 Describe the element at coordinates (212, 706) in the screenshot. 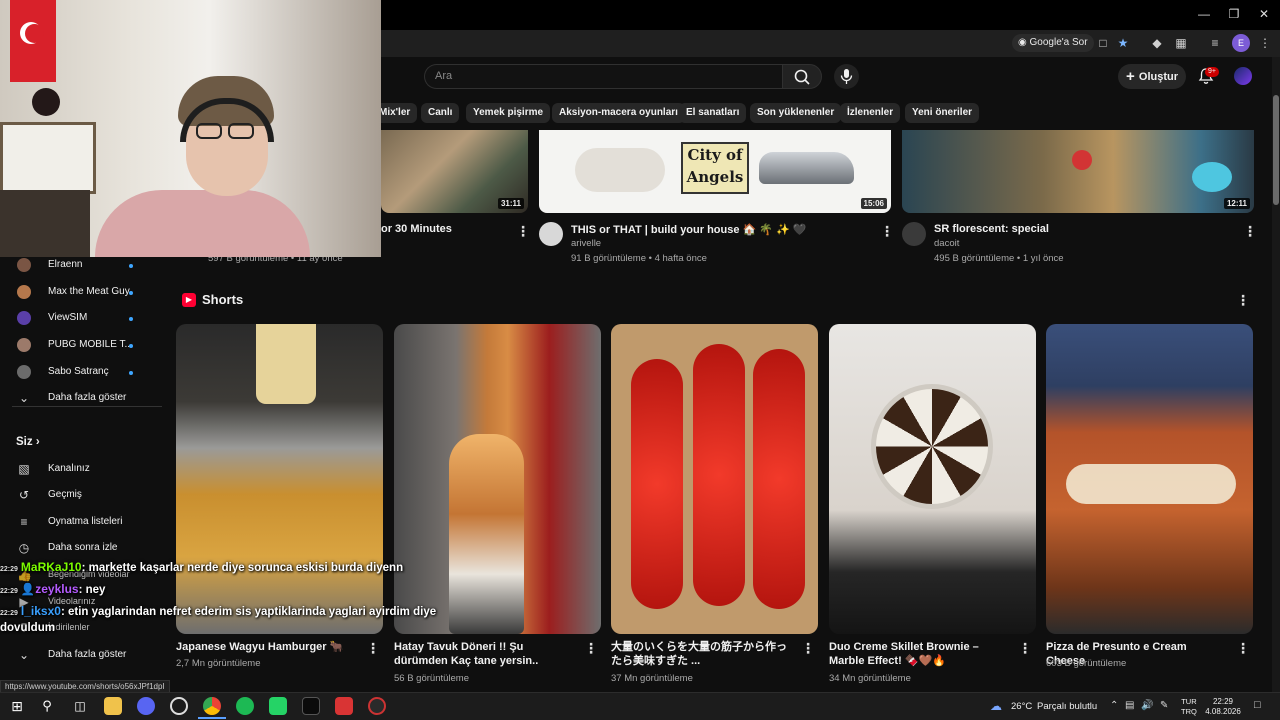

I see `chrome-icon` at that location.